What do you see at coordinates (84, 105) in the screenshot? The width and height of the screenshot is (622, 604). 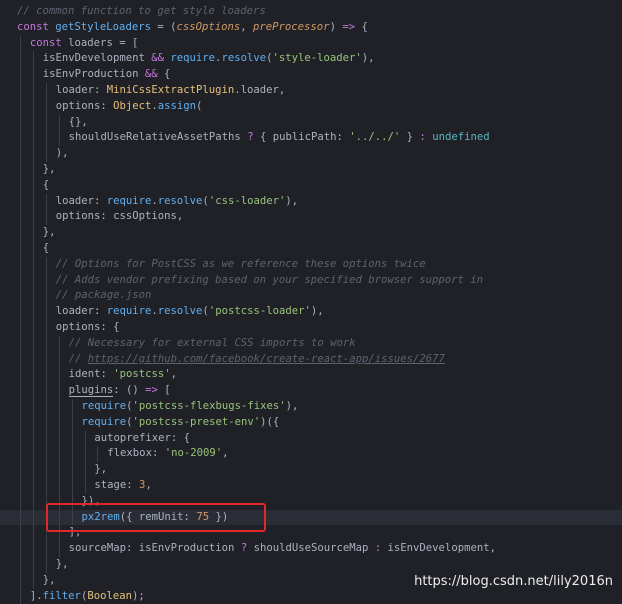 I see `code-token: options:` at bounding box center [84, 105].